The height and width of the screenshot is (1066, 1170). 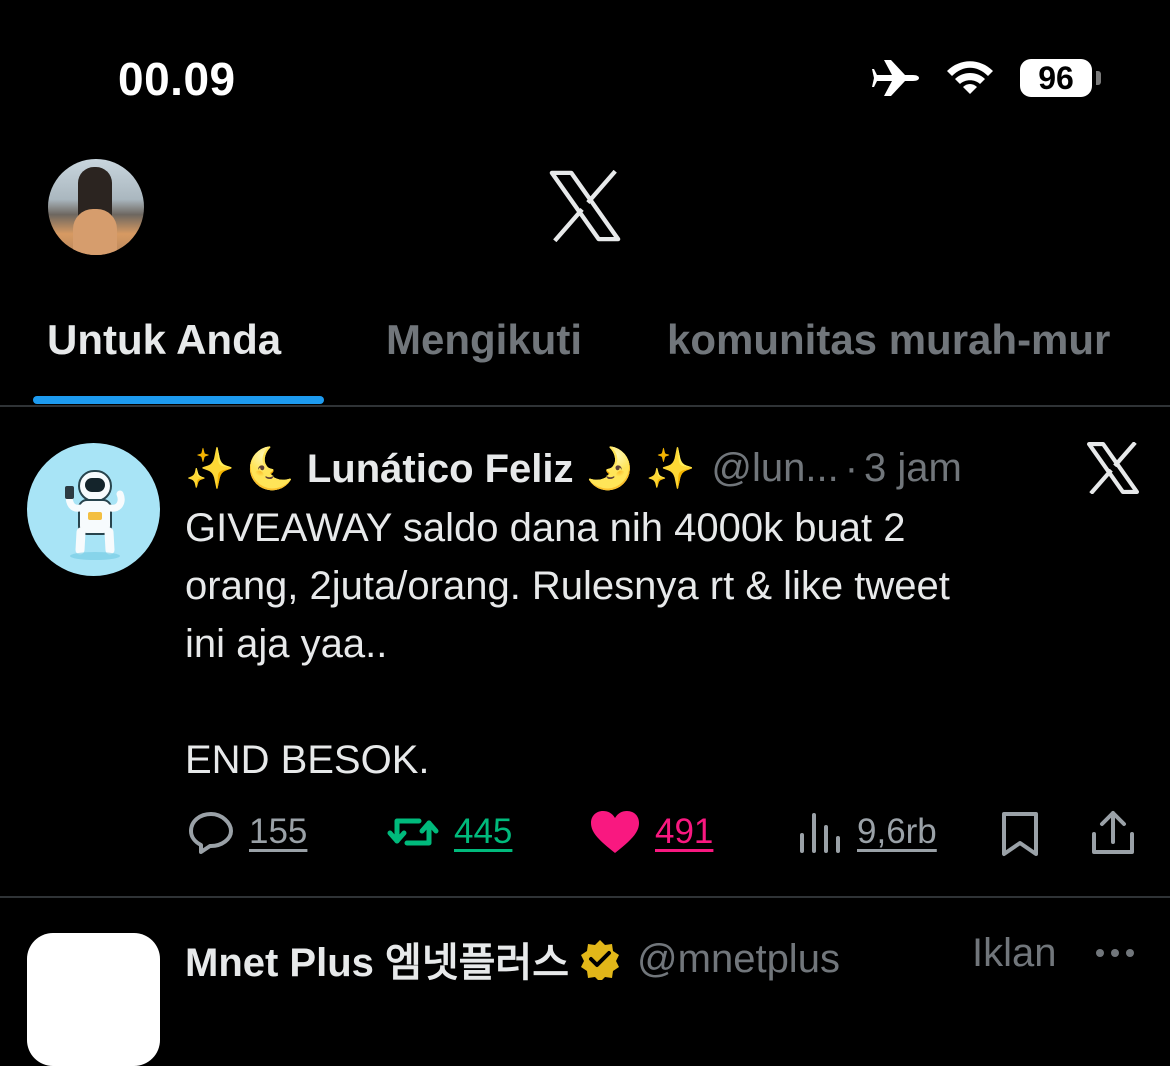 I want to click on like-button: 491, so click(x=651, y=832).